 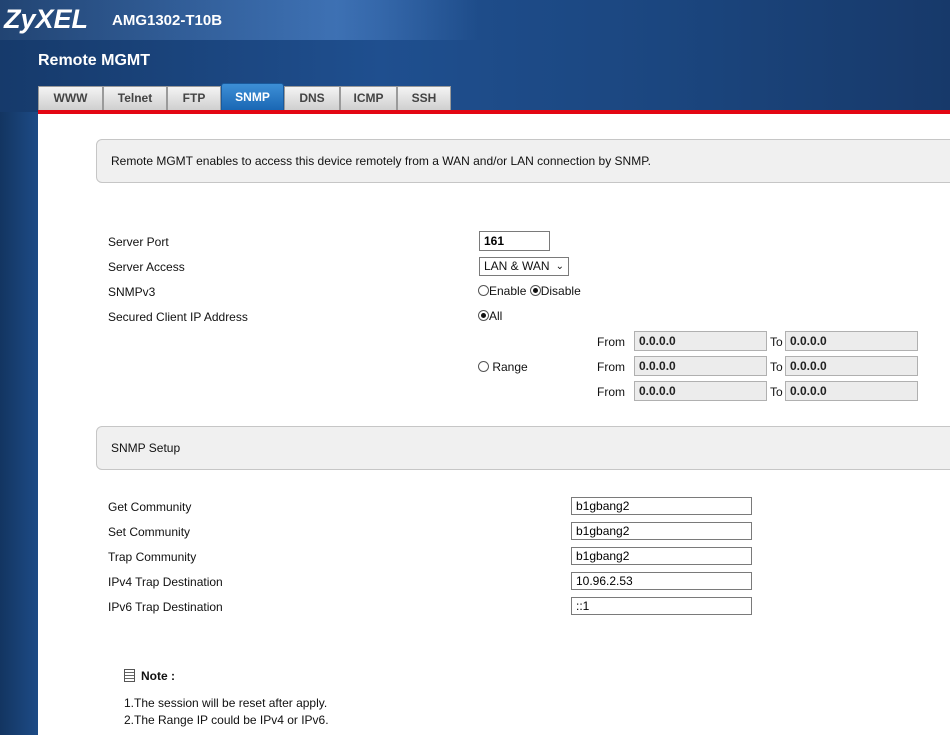 What do you see at coordinates (368, 98) in the screenshot?
I see `tab-icmp: ICMP` at bounding box center [368, 98].